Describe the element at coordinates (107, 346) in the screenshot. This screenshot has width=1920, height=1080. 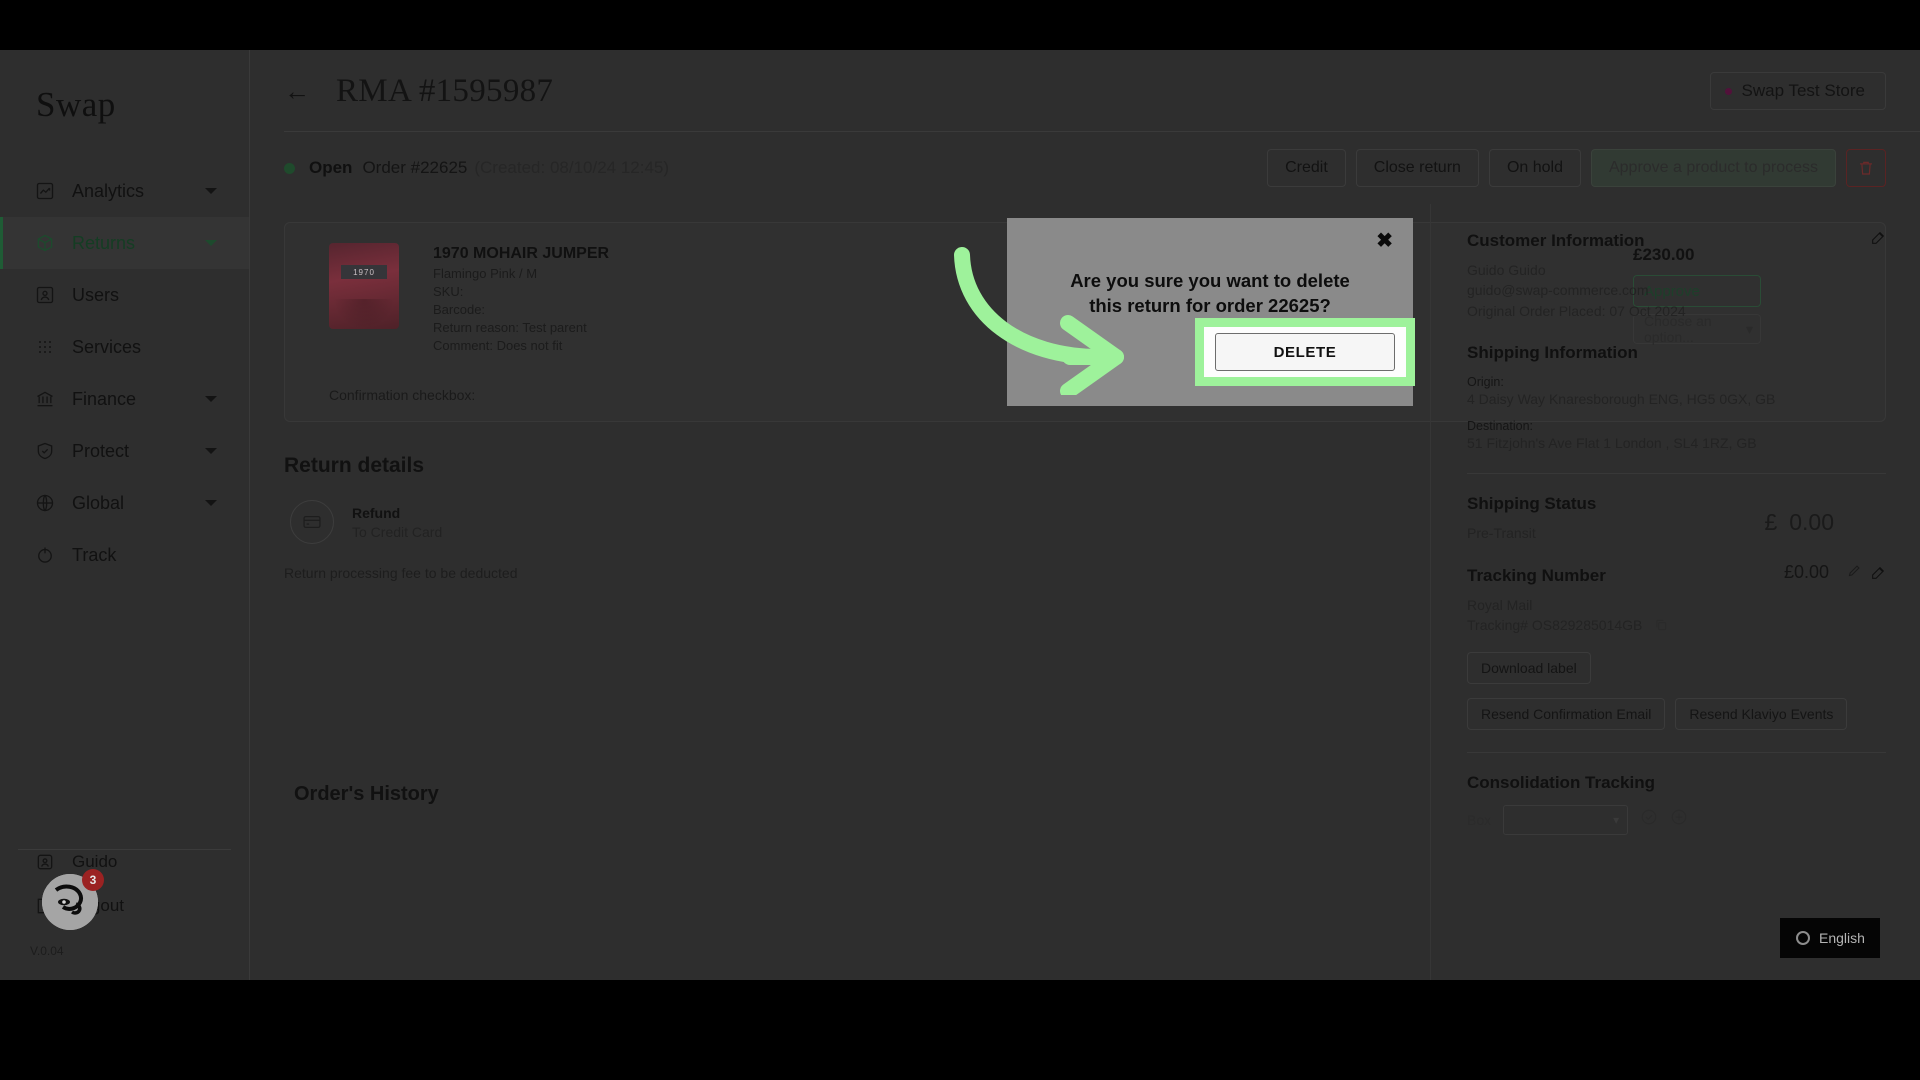
I see `sidebar-item-label: Services` at that location.